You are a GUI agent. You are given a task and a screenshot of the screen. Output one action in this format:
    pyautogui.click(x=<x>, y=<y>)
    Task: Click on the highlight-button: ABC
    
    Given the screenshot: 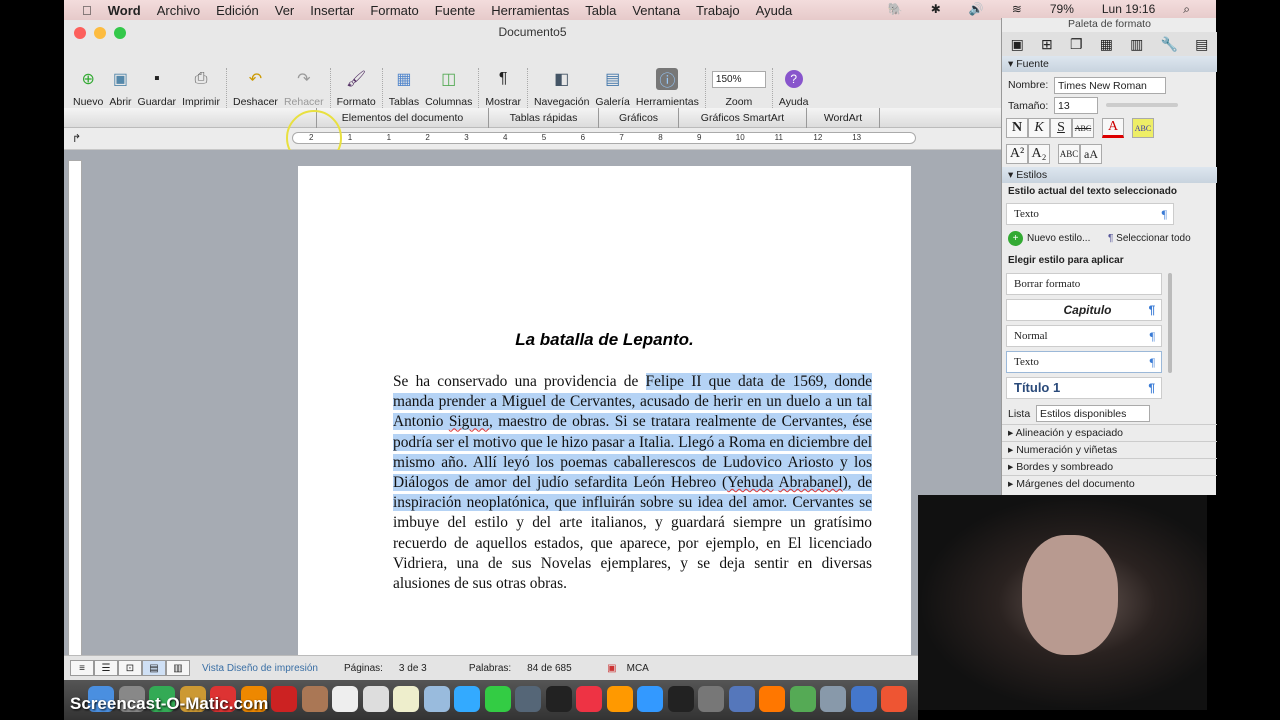 What is the action you would take?
    pyautogui.click(x=1143, y=128)
    